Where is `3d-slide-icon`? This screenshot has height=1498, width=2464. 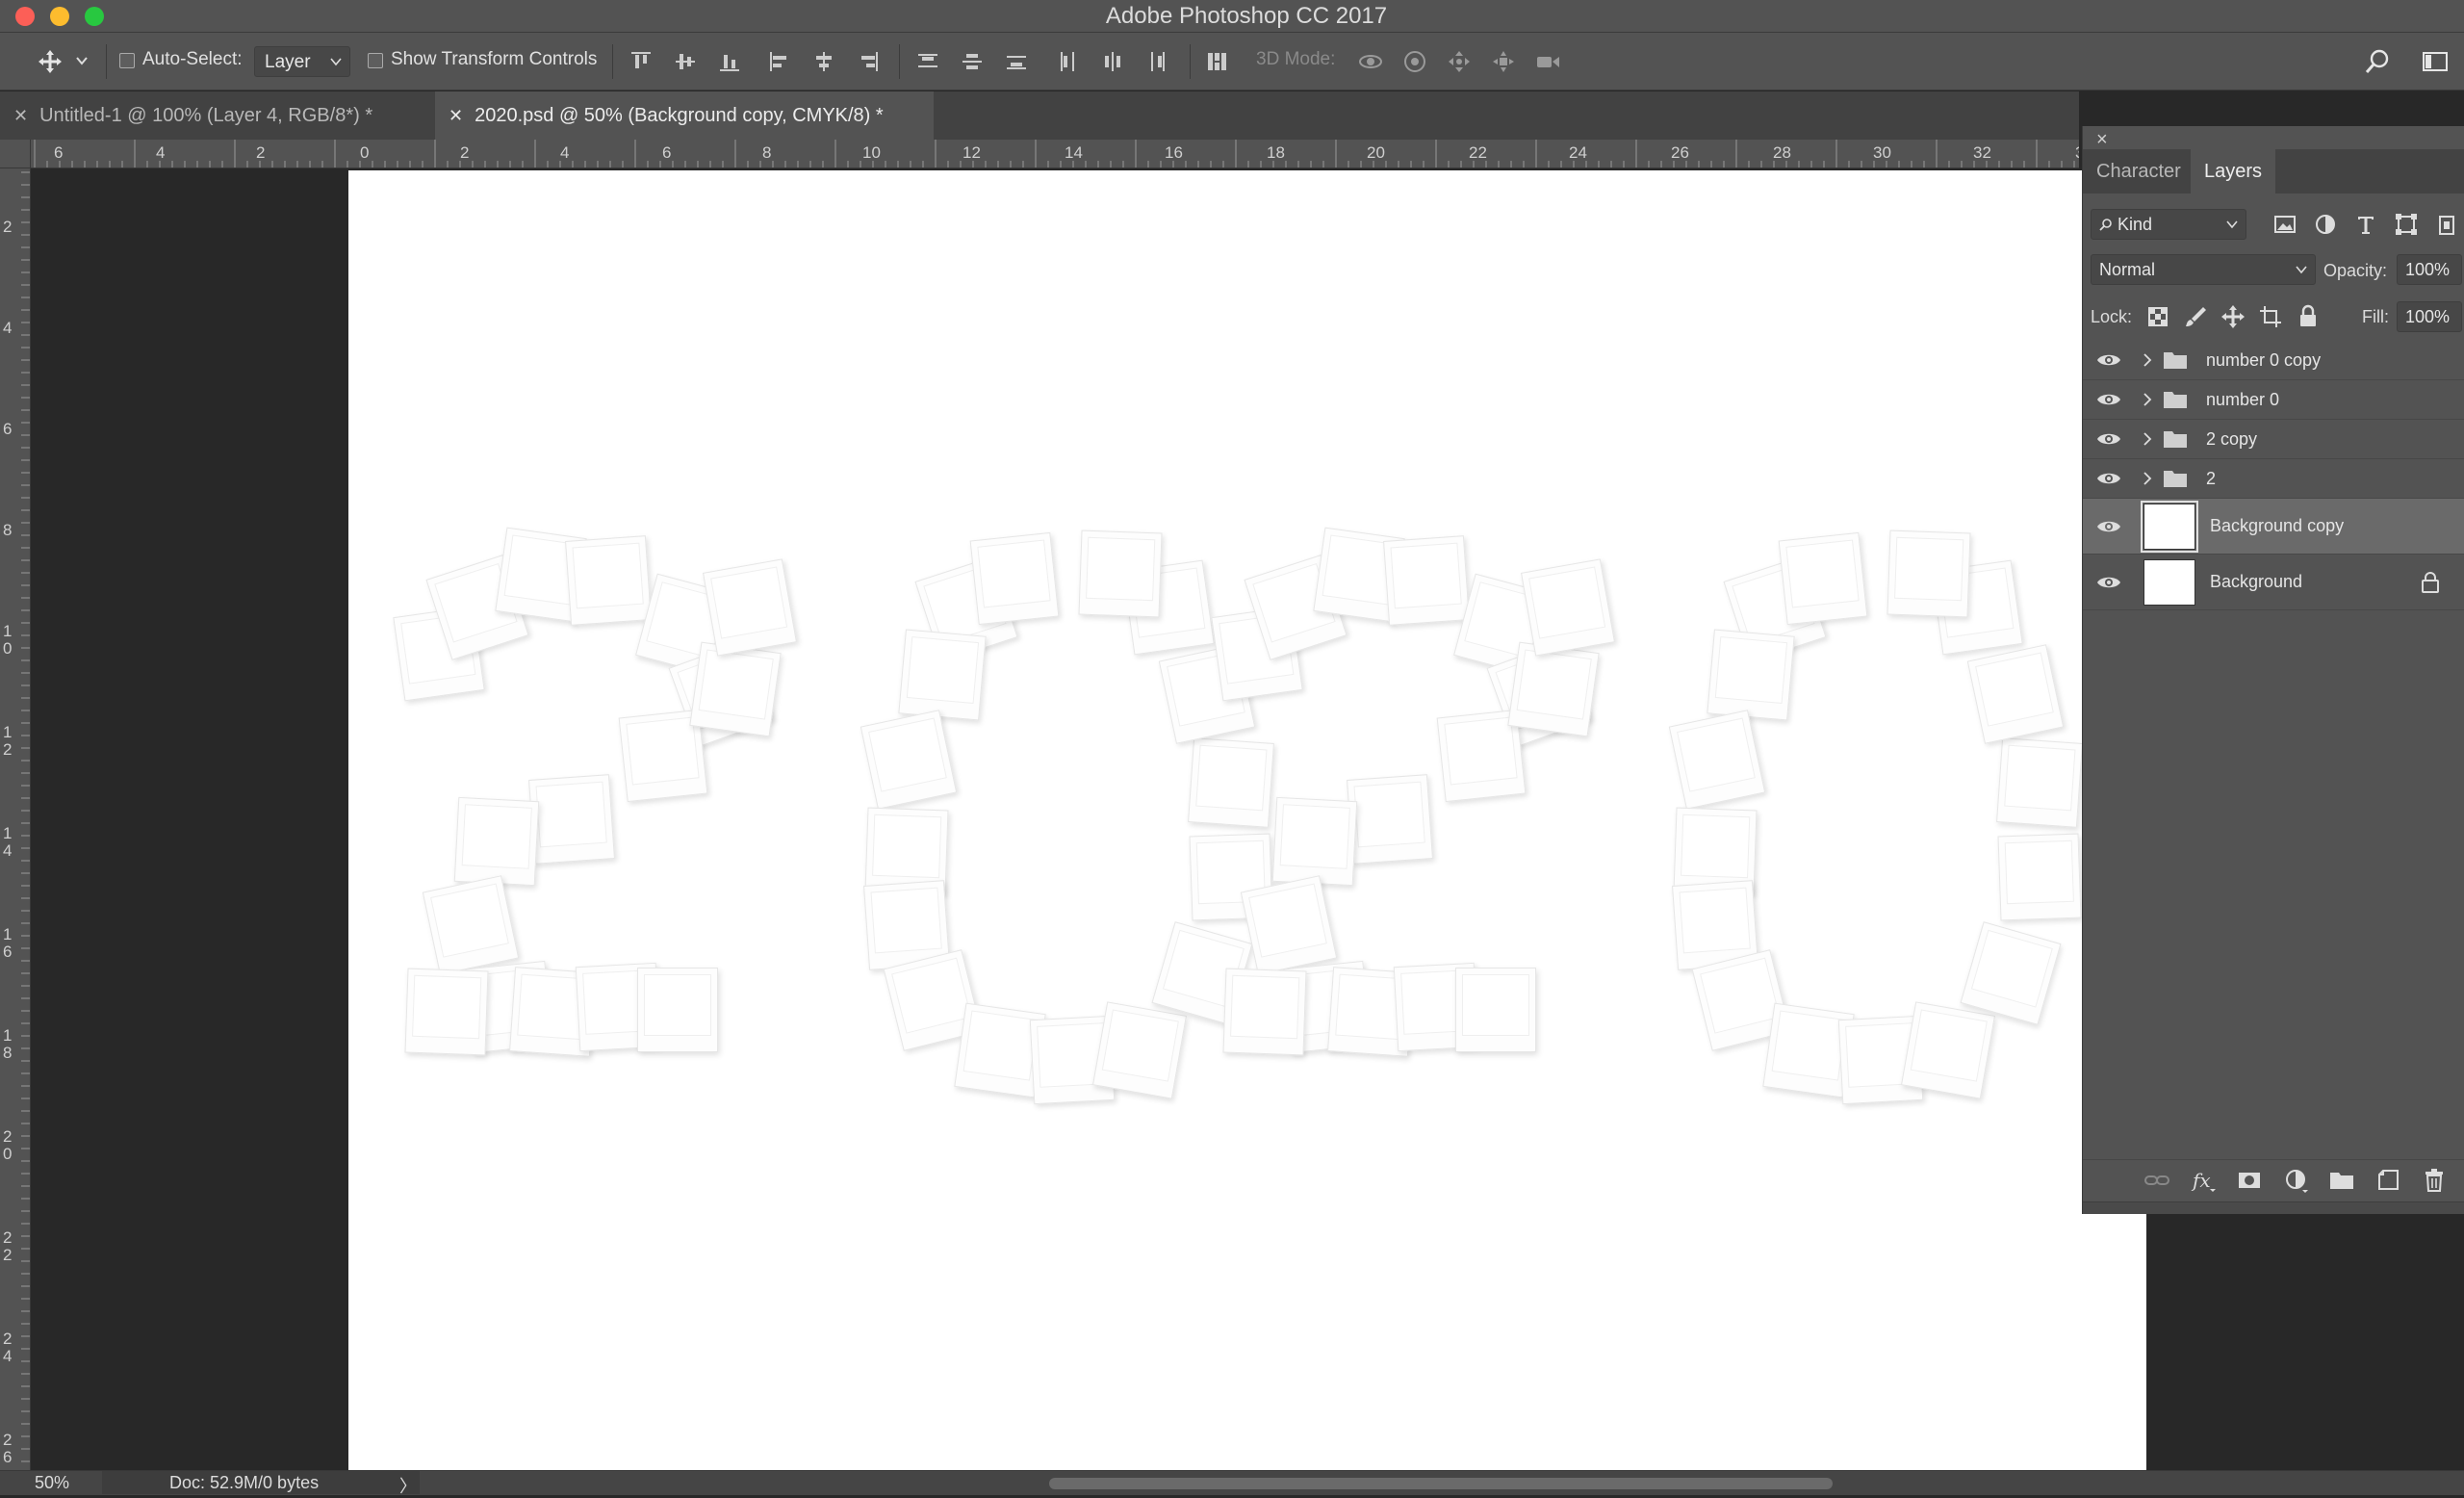 3d-slide-icon is located at coordinates (1503, 61).